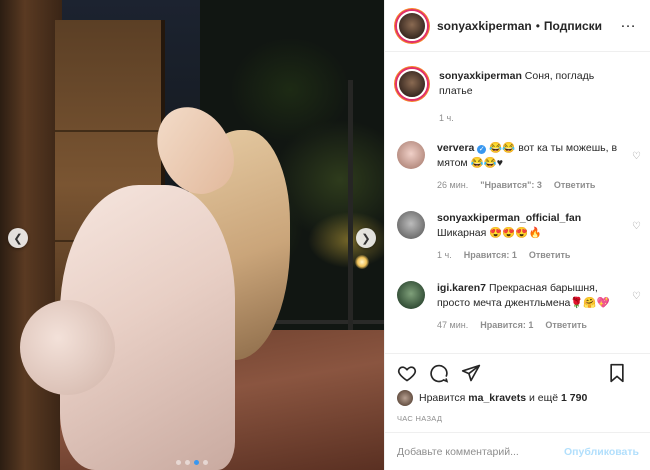 The height and width of the screenshot is (470, 650). Describe the element at coordinates (519, 97) in the screenshot. I see `caption: sonyaxkiperman Соня, погладь платье 1 ч.` at that location.